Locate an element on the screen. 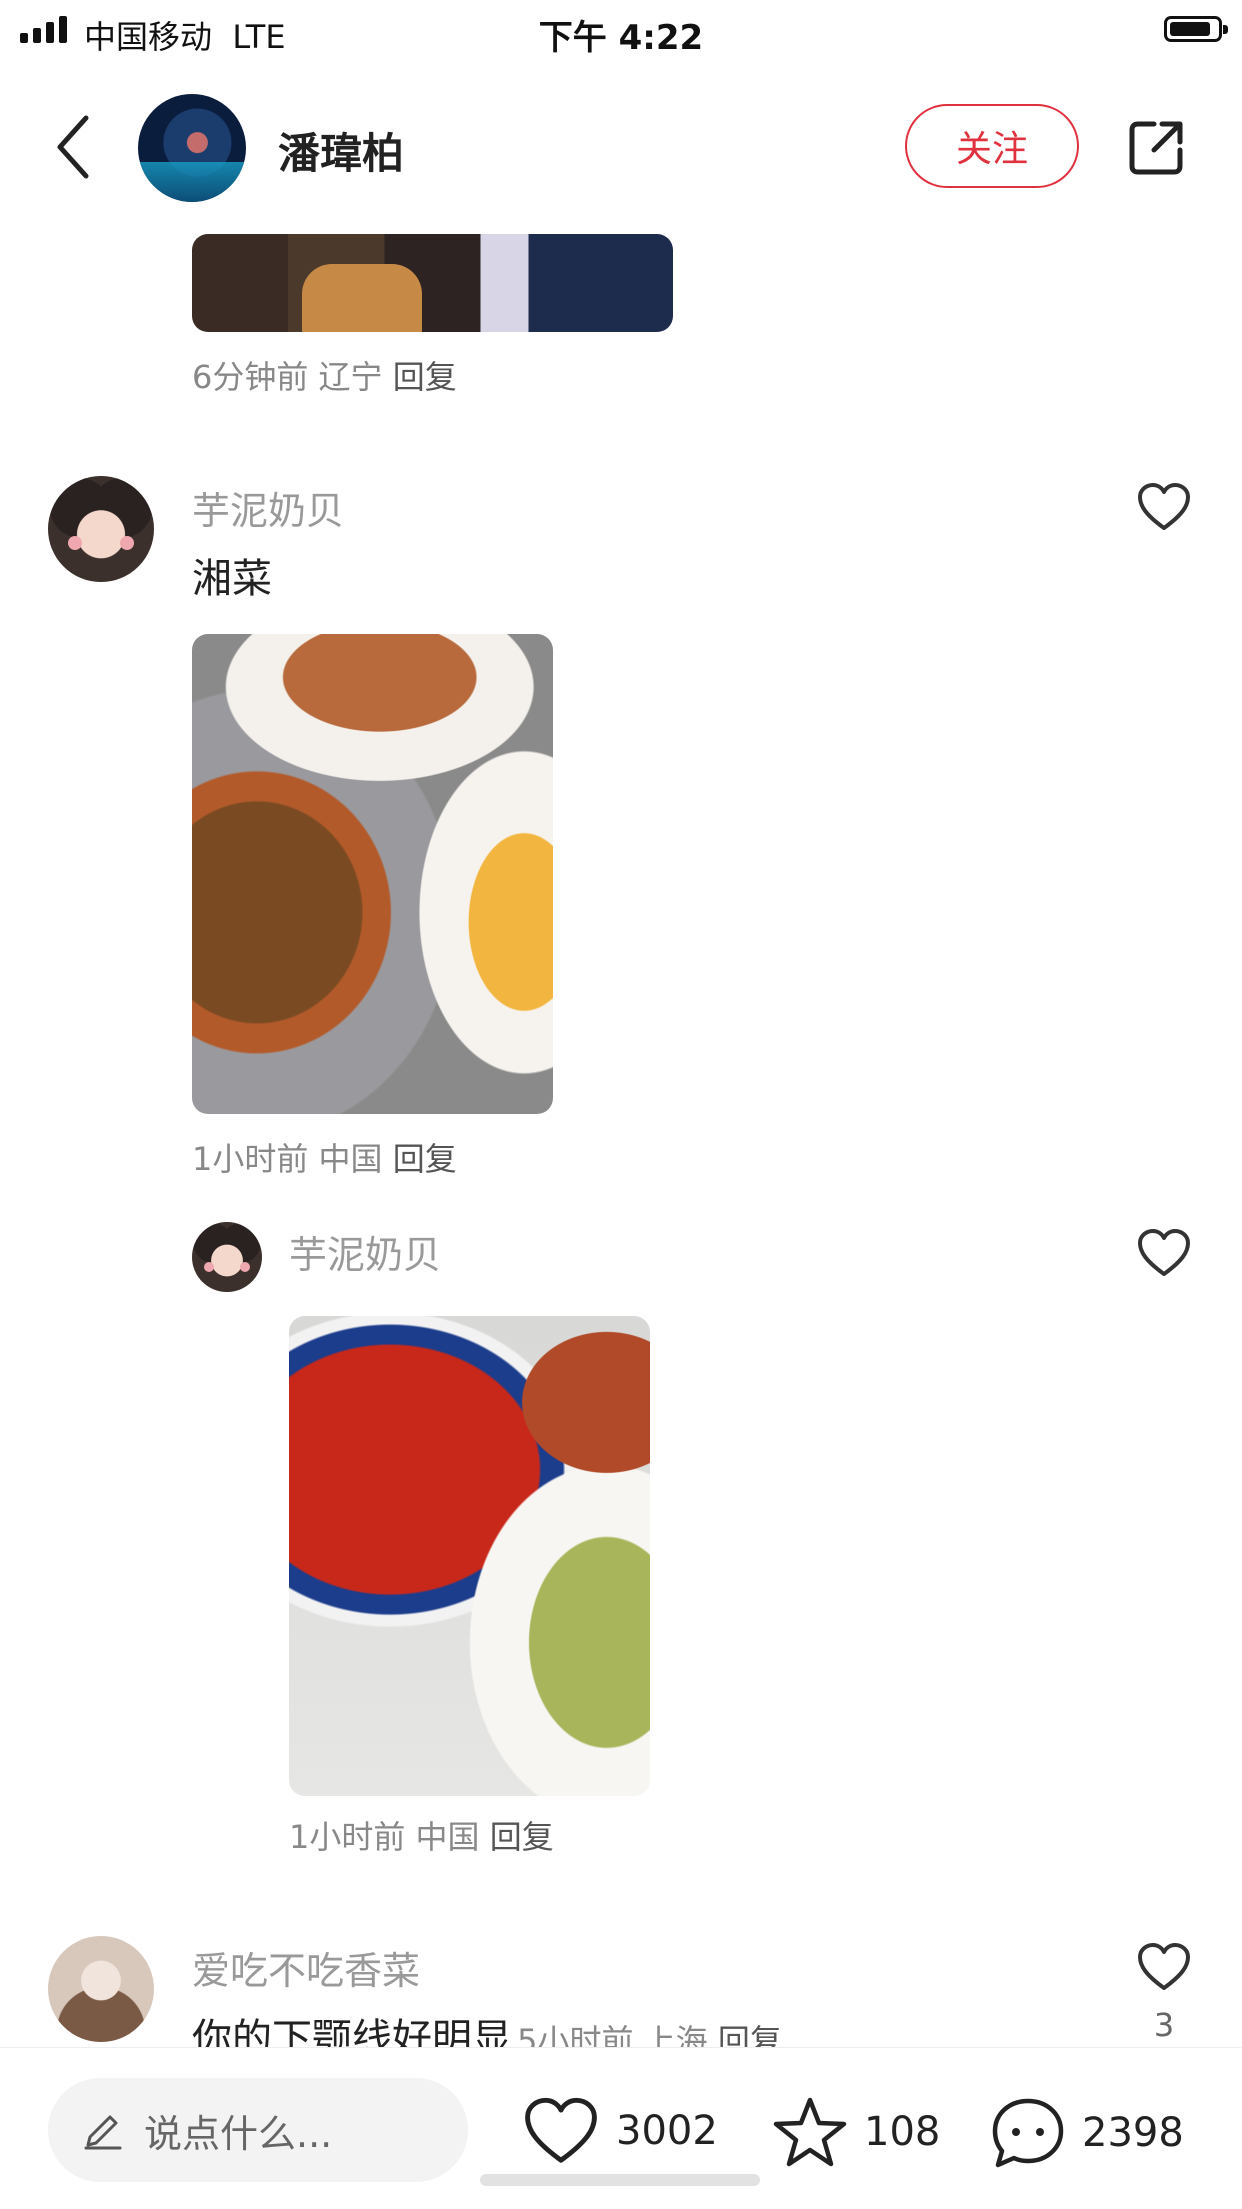  follow-button: 关注 is located at coordinates (992, 146).